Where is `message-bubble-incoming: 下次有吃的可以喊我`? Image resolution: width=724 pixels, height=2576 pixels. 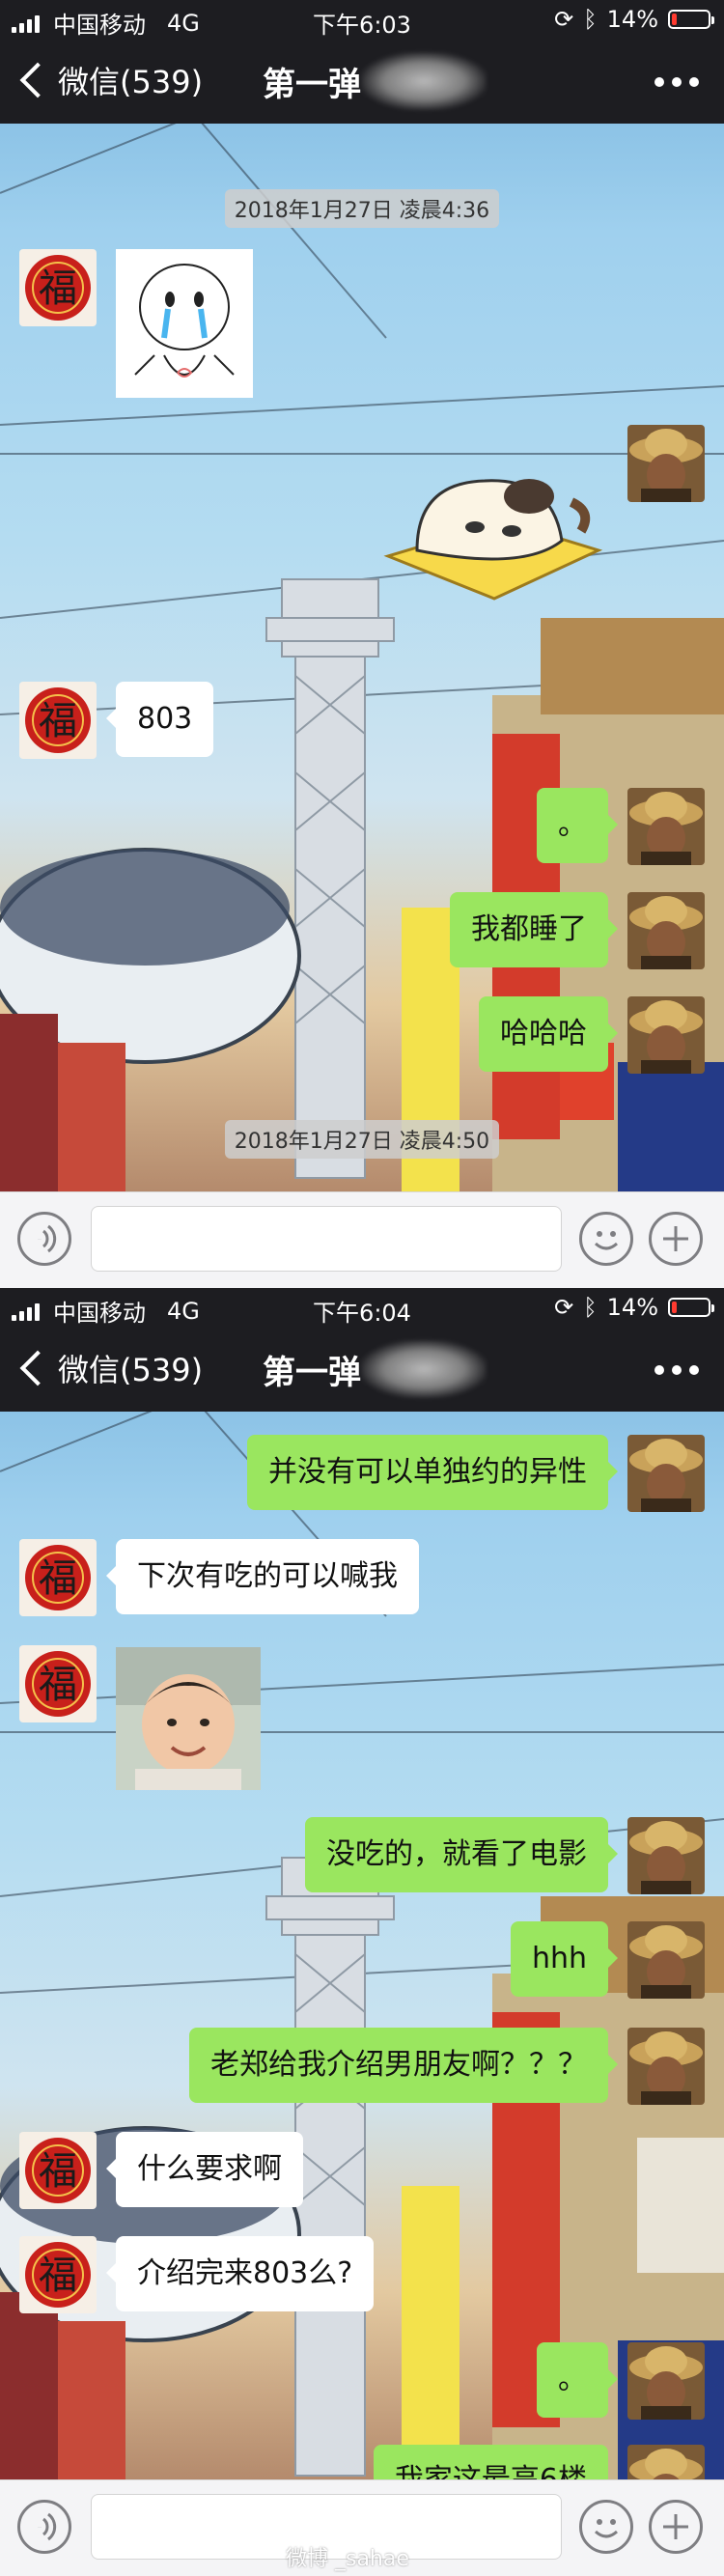
message-bubble-incoming: 下次有吃的可以喊我 is located at coordinates (263, 1577).